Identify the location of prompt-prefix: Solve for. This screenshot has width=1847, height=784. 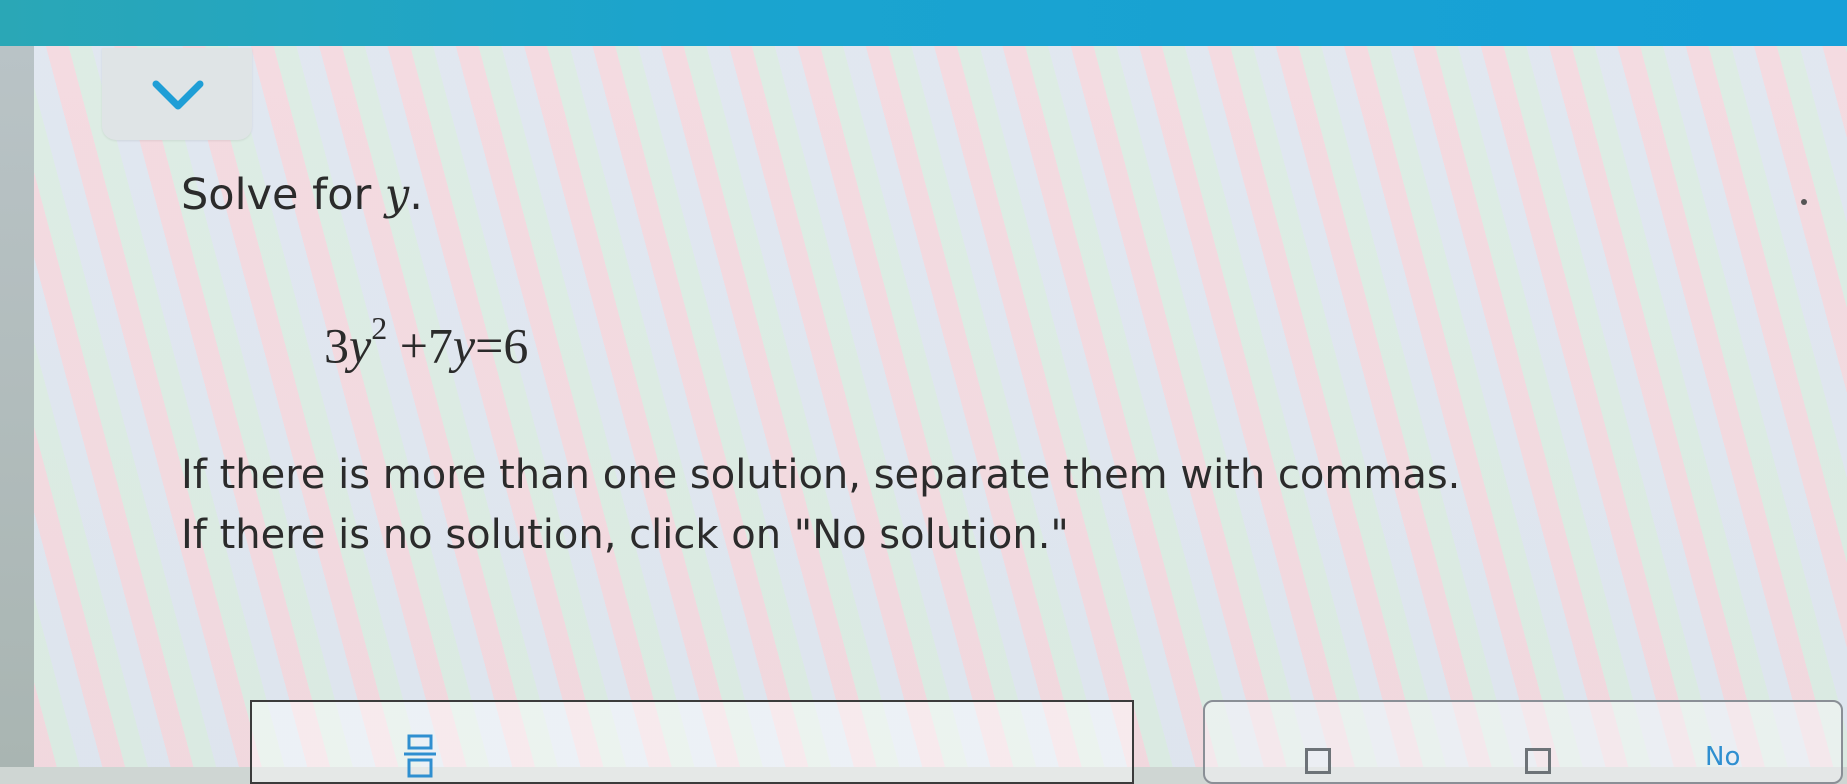
(283, 195).